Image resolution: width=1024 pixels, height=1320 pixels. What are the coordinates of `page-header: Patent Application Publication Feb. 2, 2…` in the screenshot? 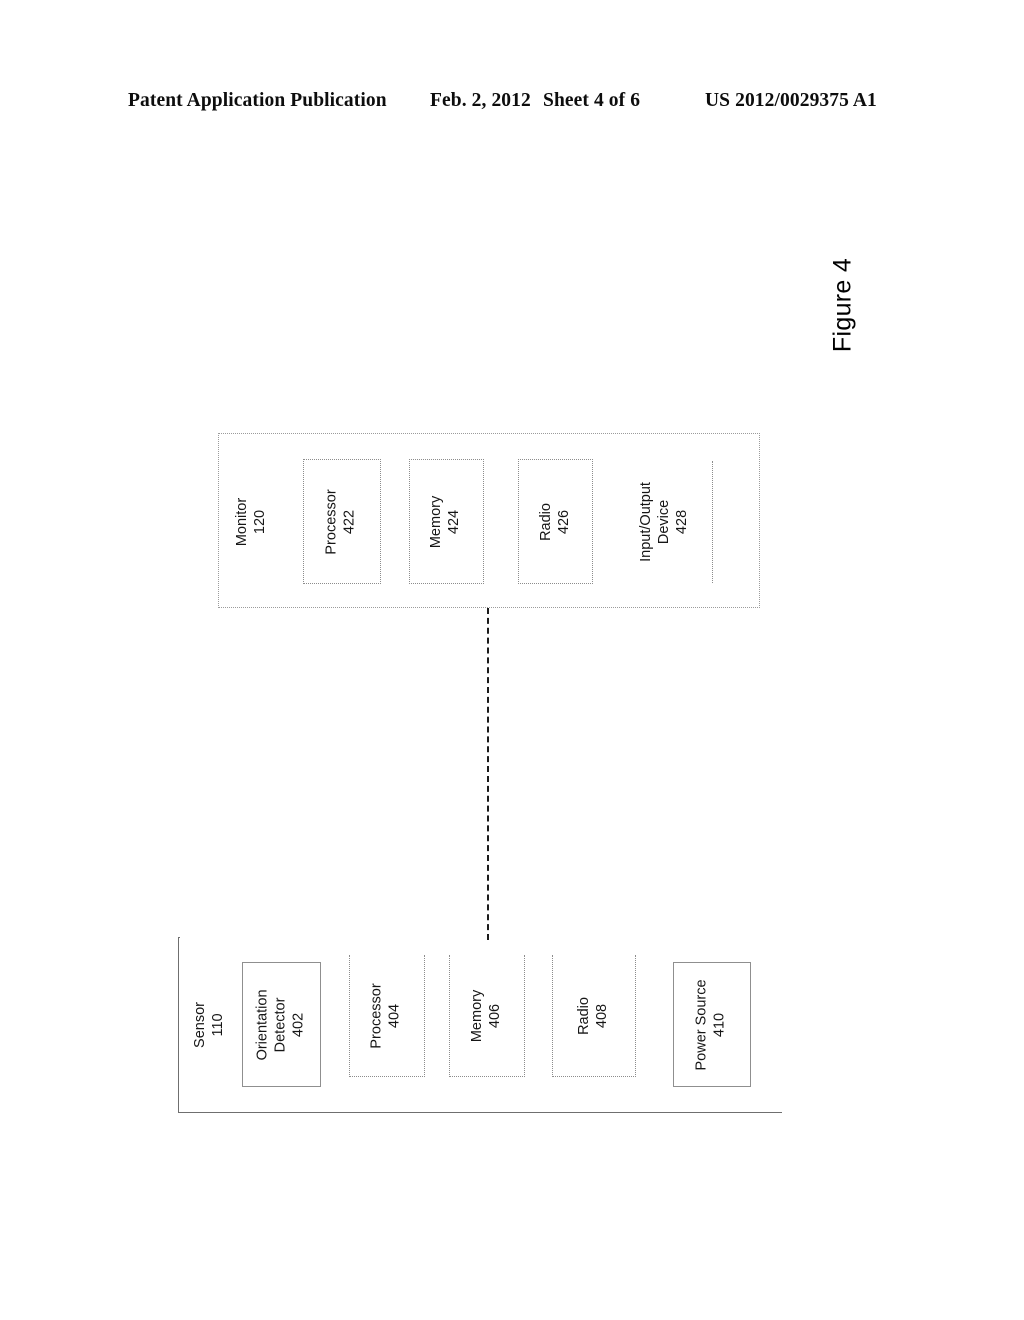 It's located at (512, 65).